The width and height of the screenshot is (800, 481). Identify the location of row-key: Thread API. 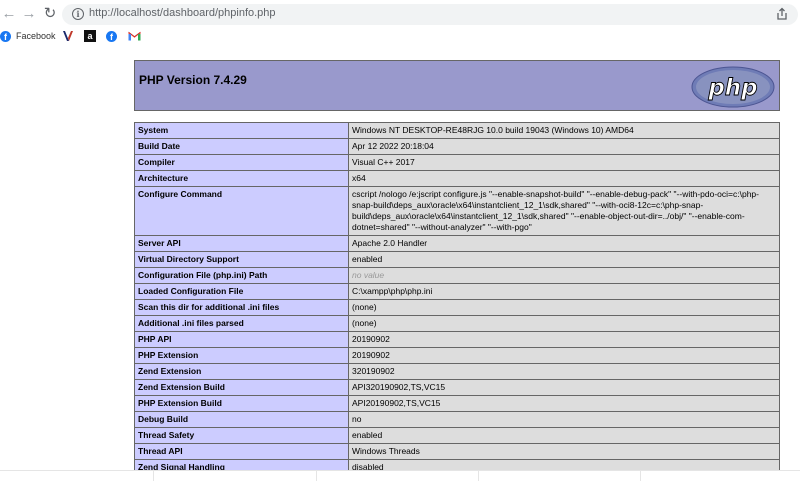
(241, 451).